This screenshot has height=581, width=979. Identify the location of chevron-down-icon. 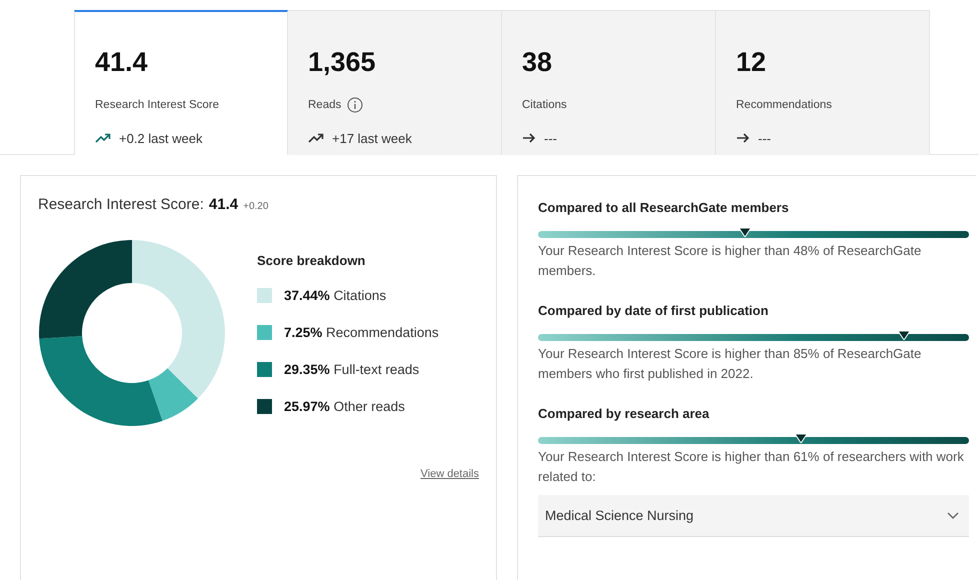
(953, 516).